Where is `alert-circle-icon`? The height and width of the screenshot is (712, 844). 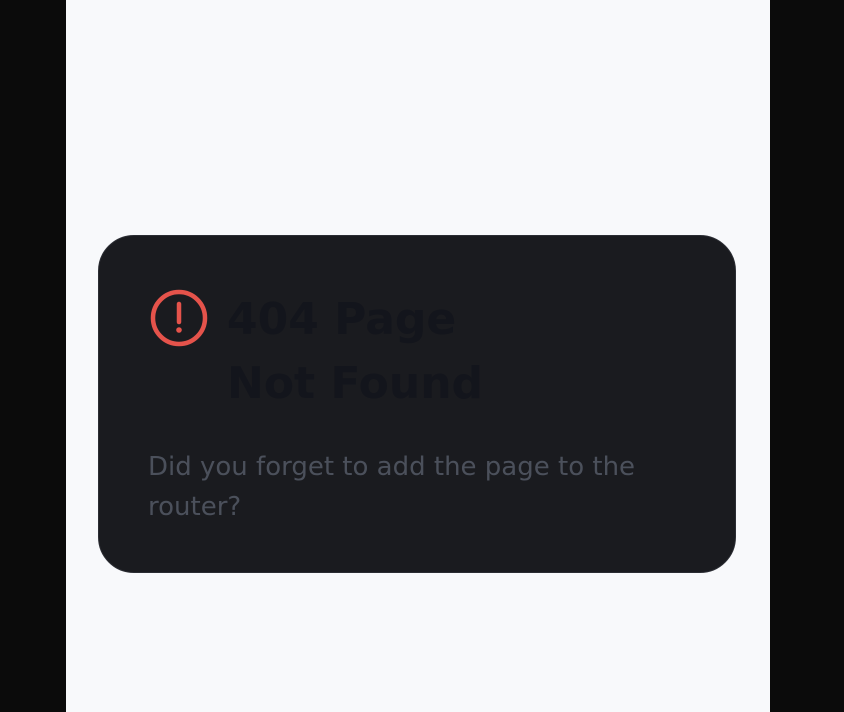 alert-circle-icon is located at coordinates (179, 318).